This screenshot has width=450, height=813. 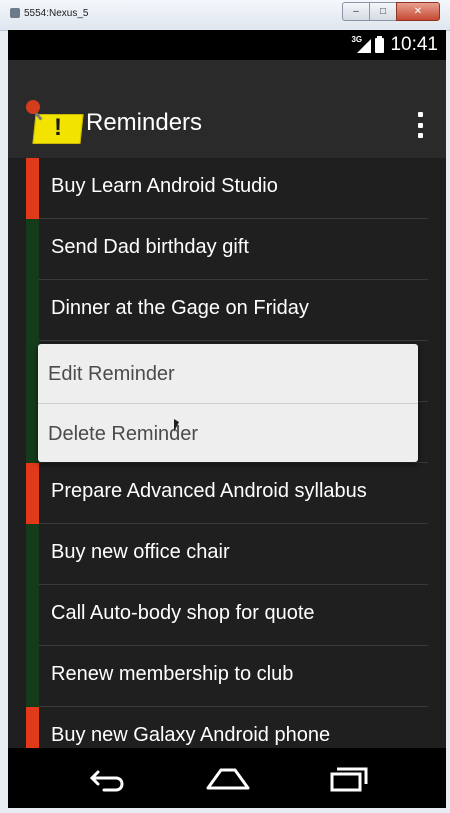 I want to click on navigation-bar, so click(x=227, y=778).